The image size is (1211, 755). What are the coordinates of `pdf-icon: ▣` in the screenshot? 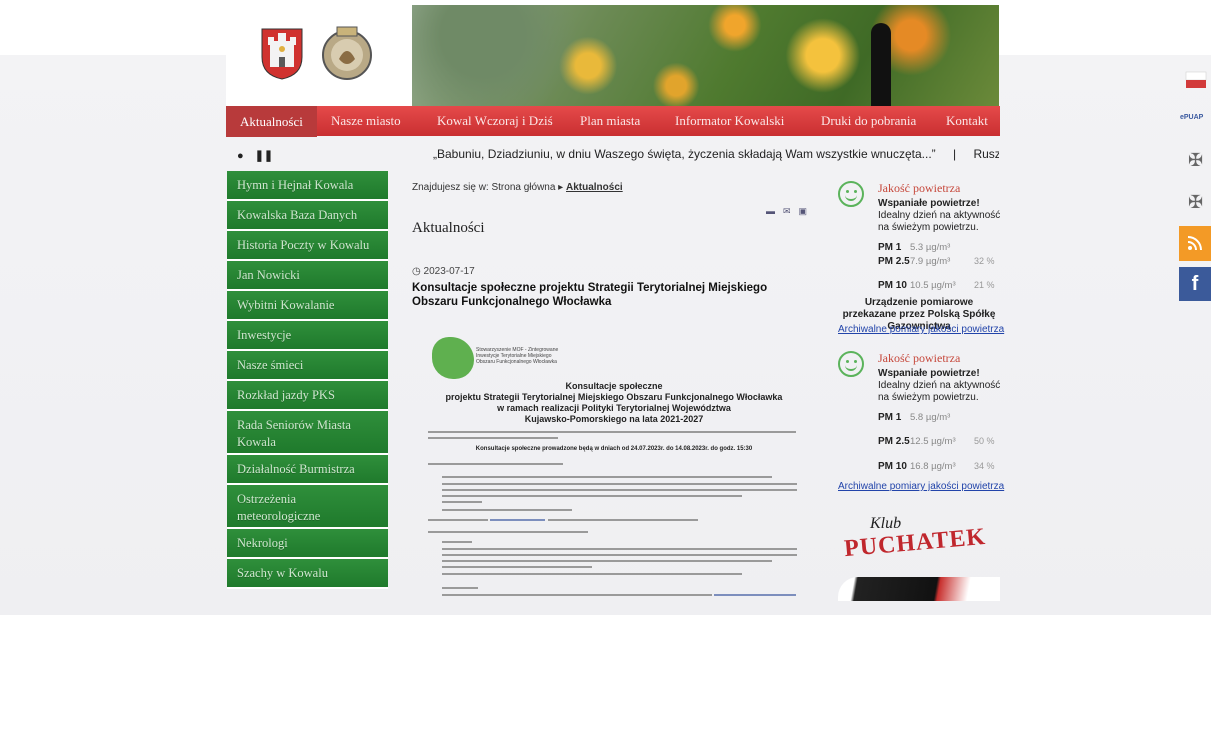 It's located at (807, 211).